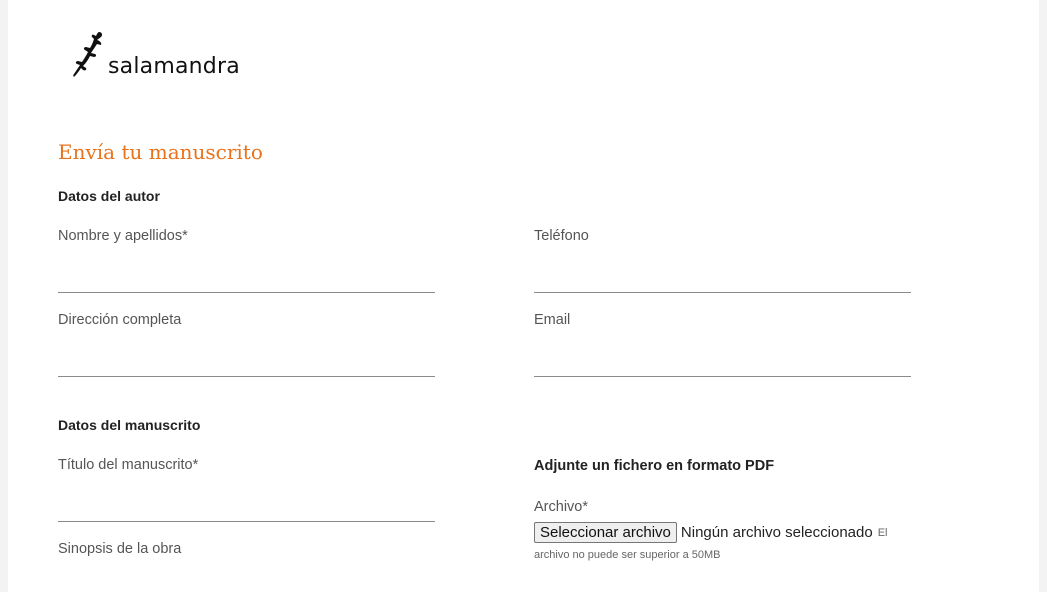 This screenshot has height=592, width=1047. What do you see at coordinates (120, 320) in the screenshot?
I see `address-label: Dirección completa` at bounding box center [120, 320].